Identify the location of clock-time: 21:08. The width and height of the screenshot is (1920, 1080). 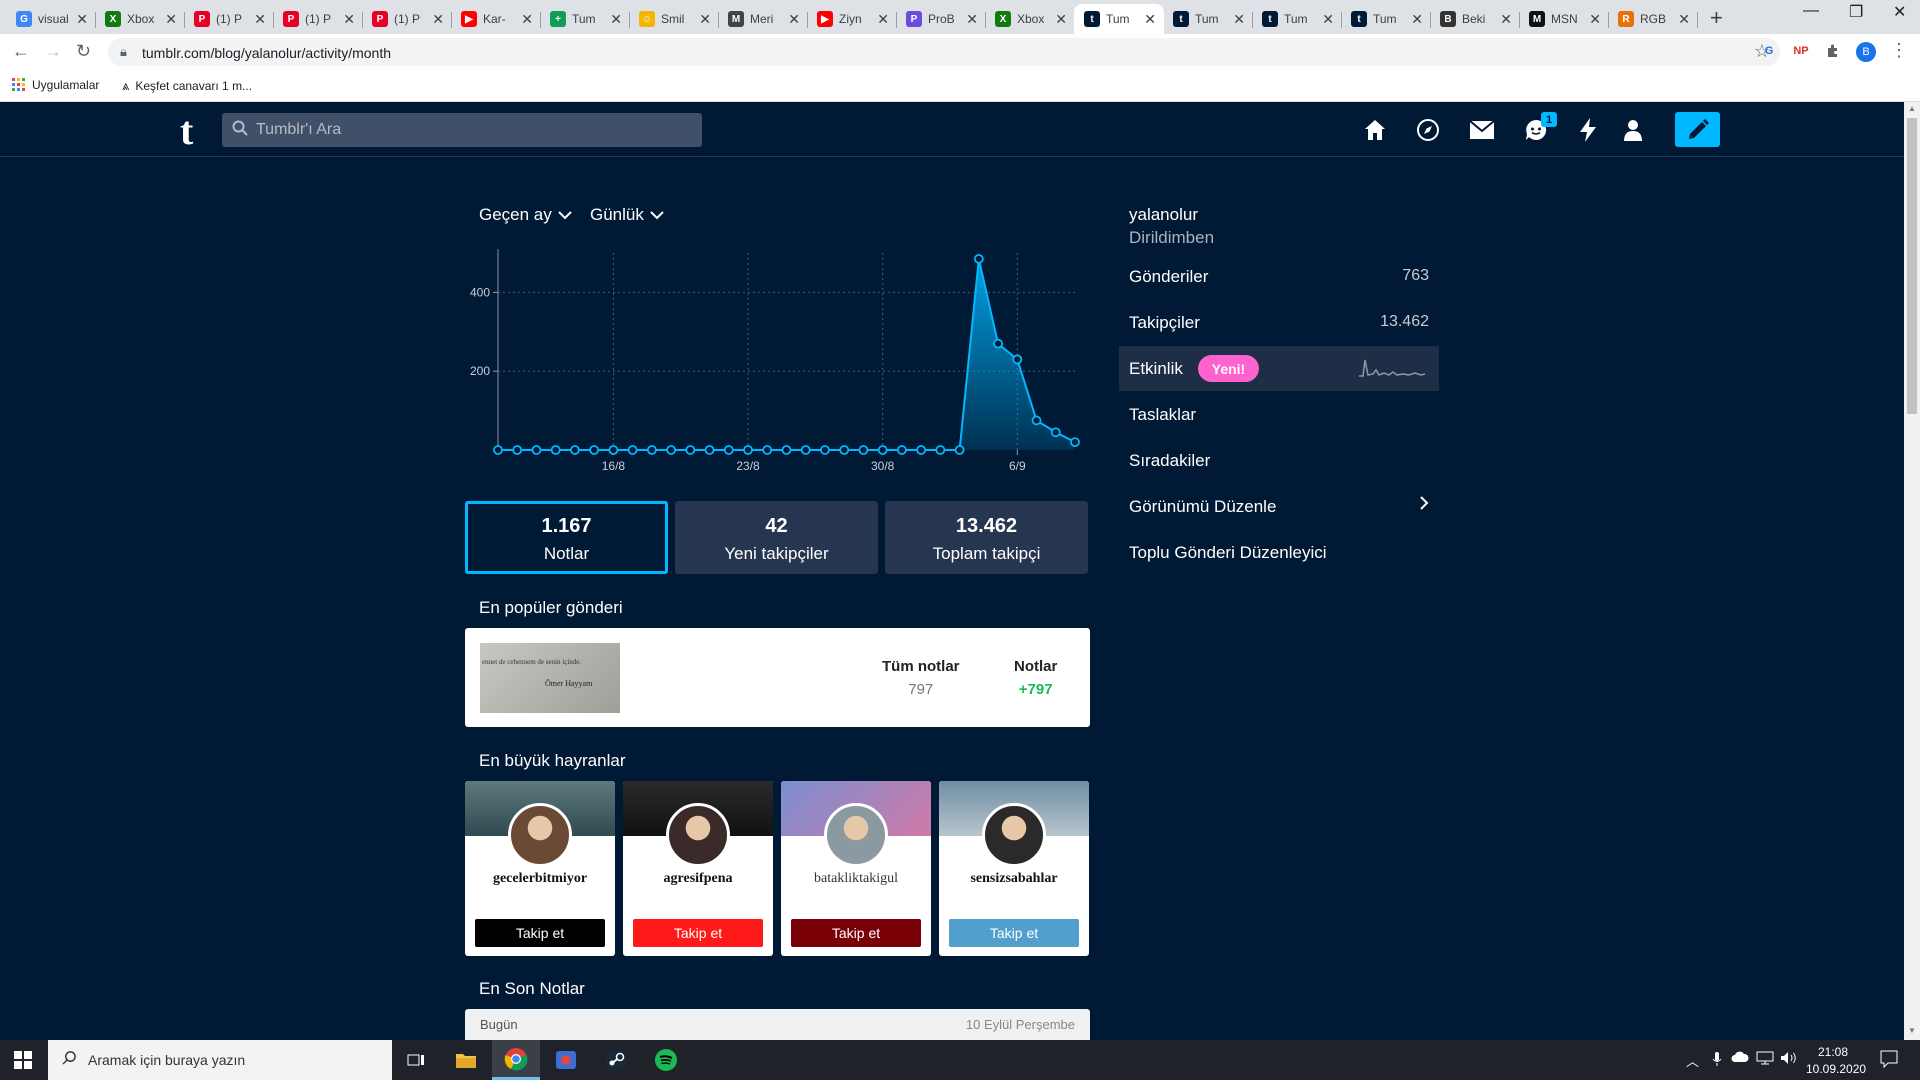
(1833, 1052).